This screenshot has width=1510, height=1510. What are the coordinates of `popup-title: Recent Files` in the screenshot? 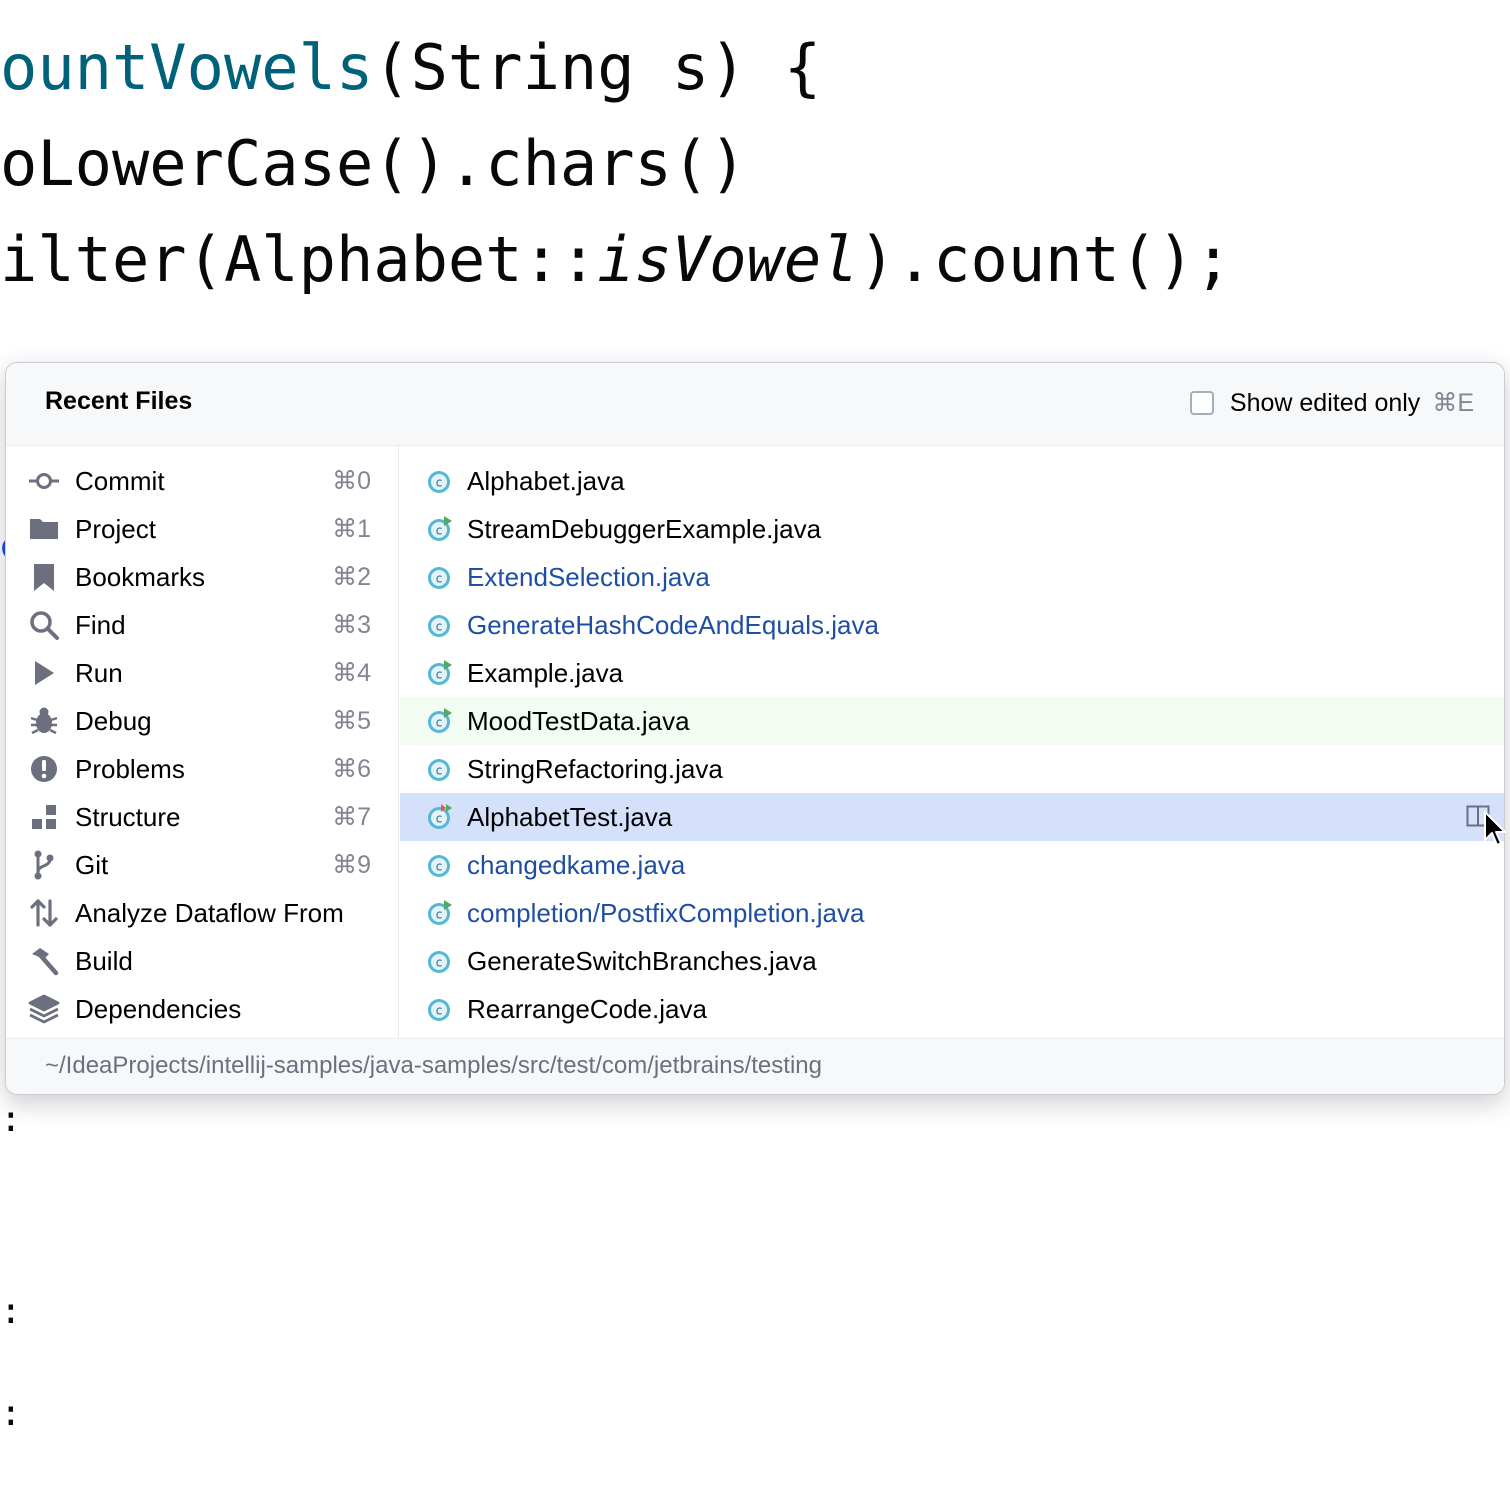 It's located at (119, 401).